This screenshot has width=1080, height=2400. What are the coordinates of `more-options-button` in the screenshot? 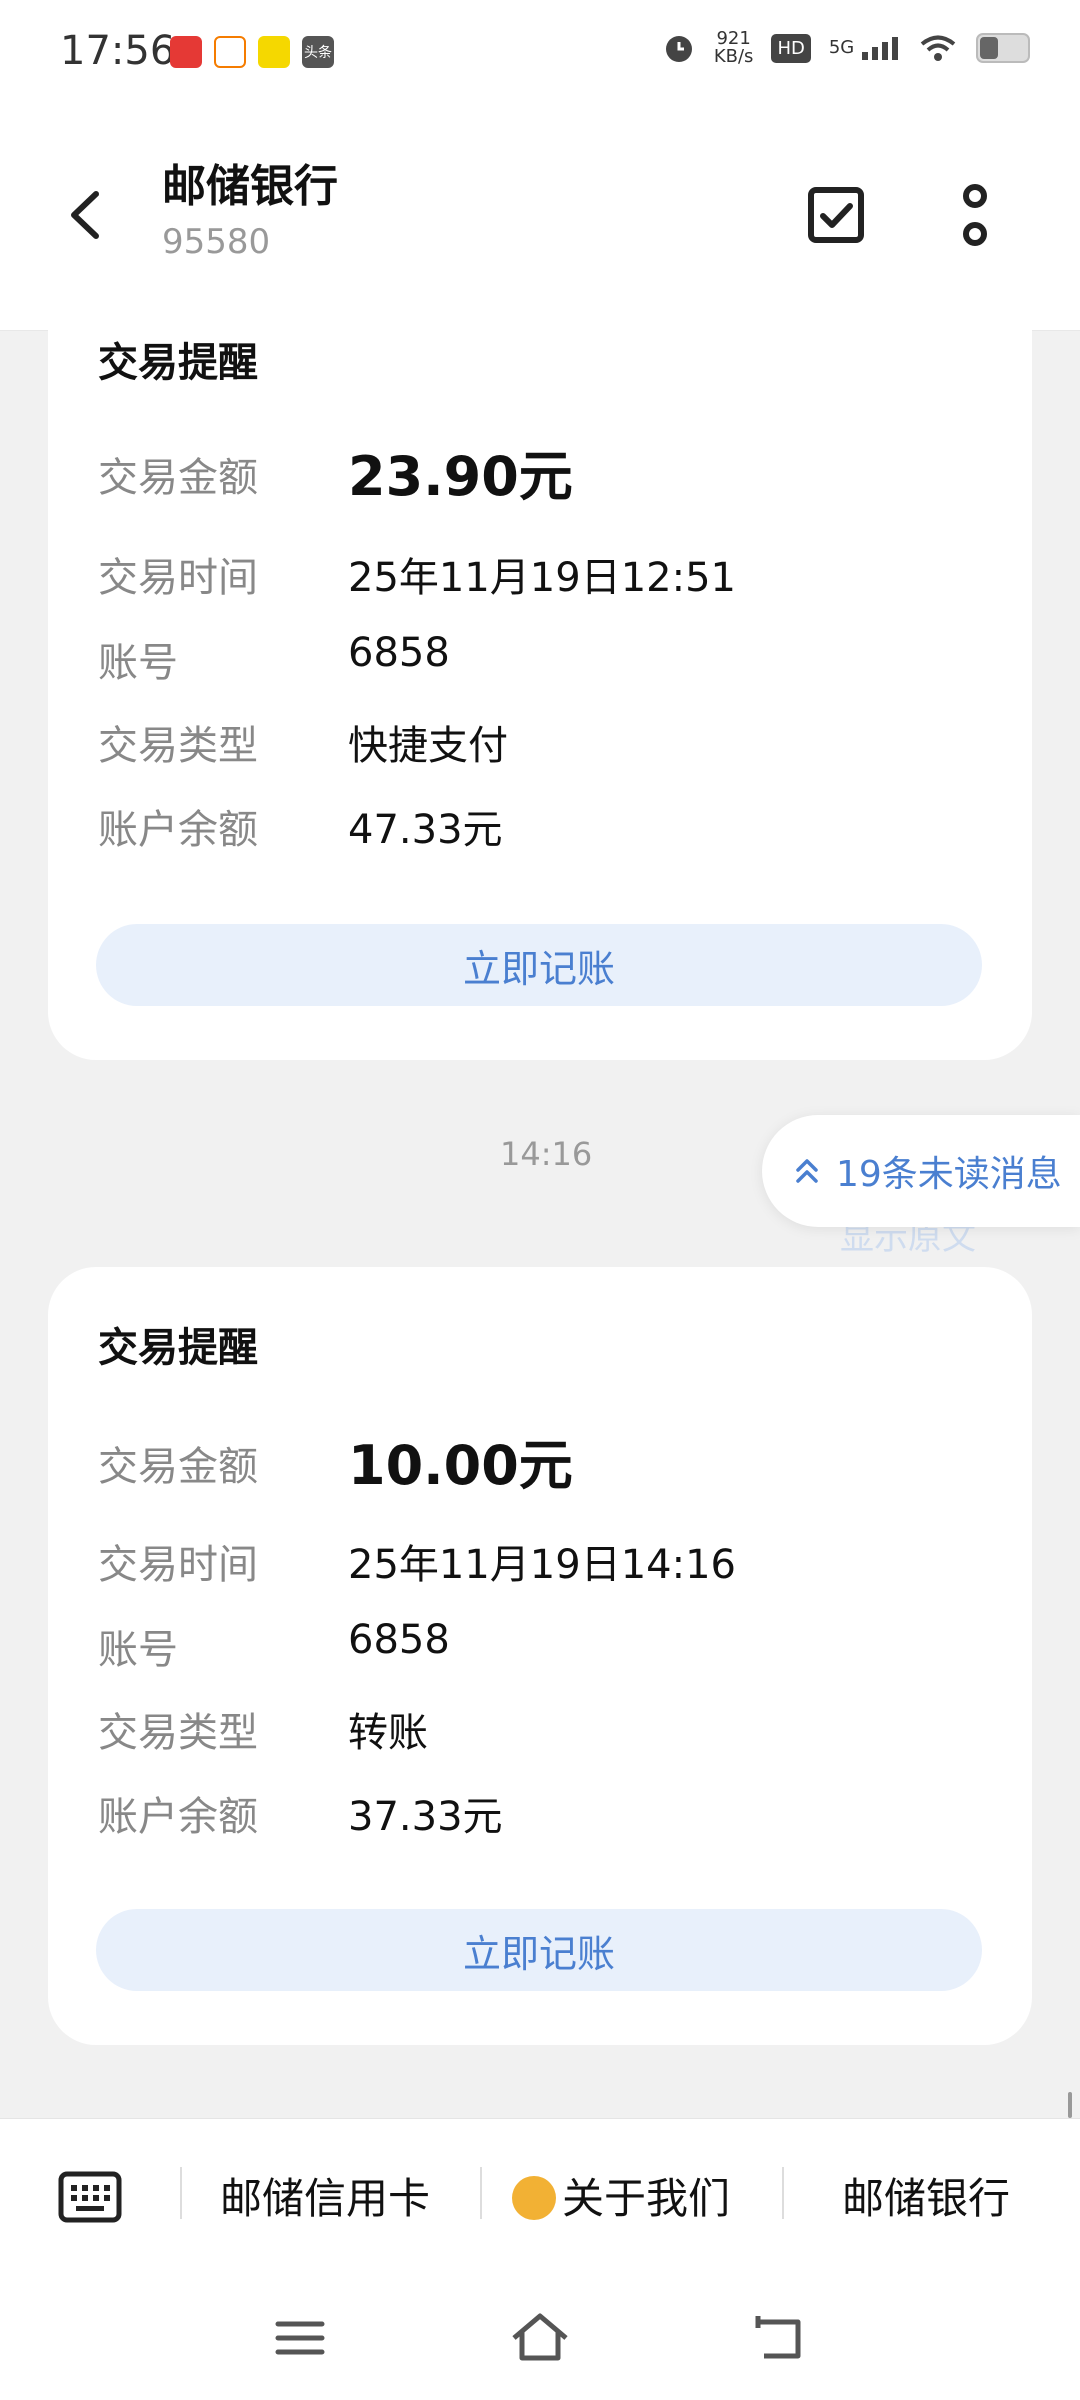 It's located at (975, 215).